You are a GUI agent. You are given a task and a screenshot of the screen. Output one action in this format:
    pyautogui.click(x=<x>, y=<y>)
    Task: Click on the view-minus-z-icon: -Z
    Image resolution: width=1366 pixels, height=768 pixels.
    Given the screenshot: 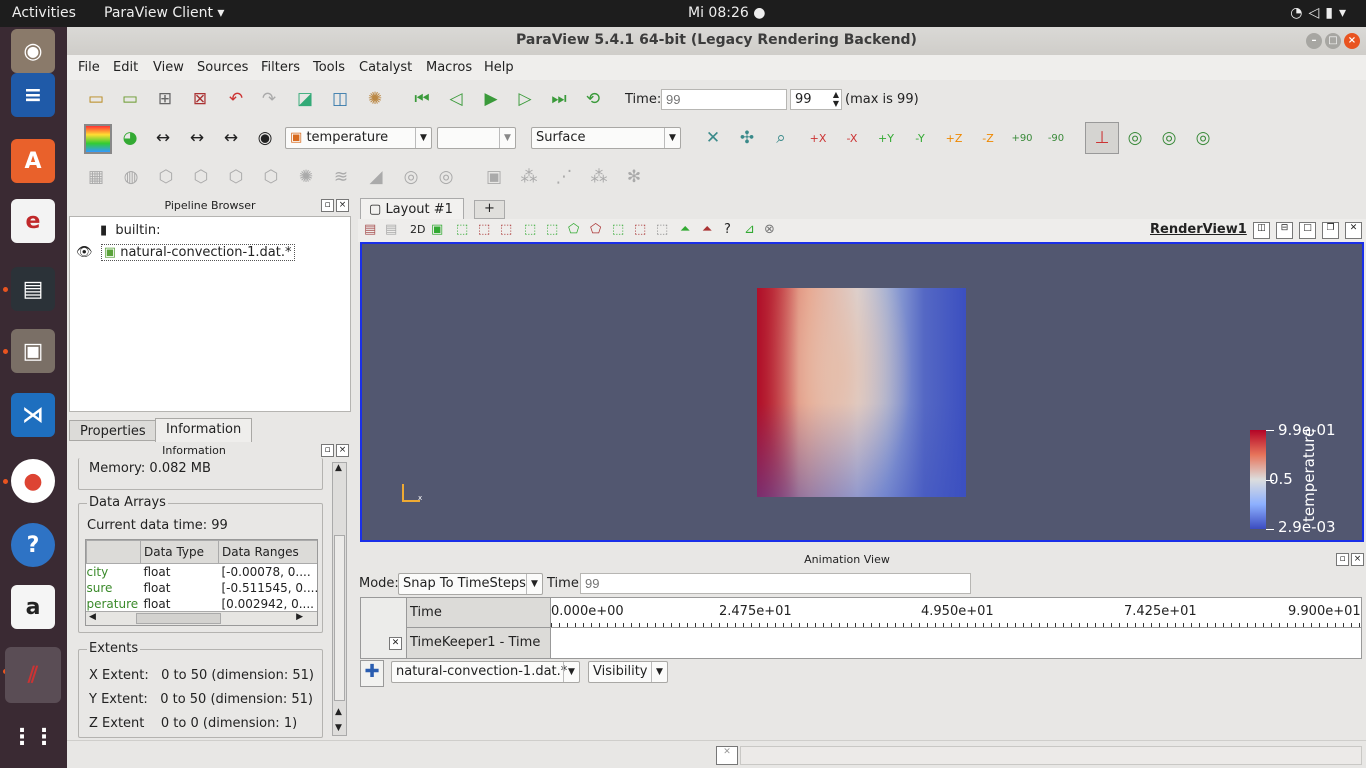 What is the action you would take?
    pyautogui.click(x=988, y=138)
    